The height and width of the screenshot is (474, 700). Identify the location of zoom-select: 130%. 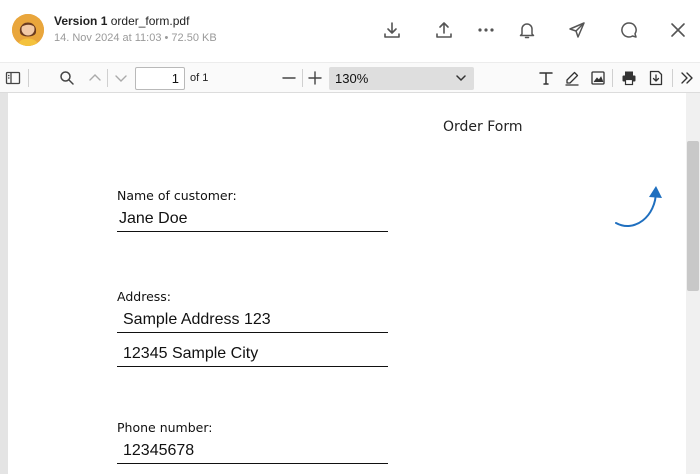
(401, 78).